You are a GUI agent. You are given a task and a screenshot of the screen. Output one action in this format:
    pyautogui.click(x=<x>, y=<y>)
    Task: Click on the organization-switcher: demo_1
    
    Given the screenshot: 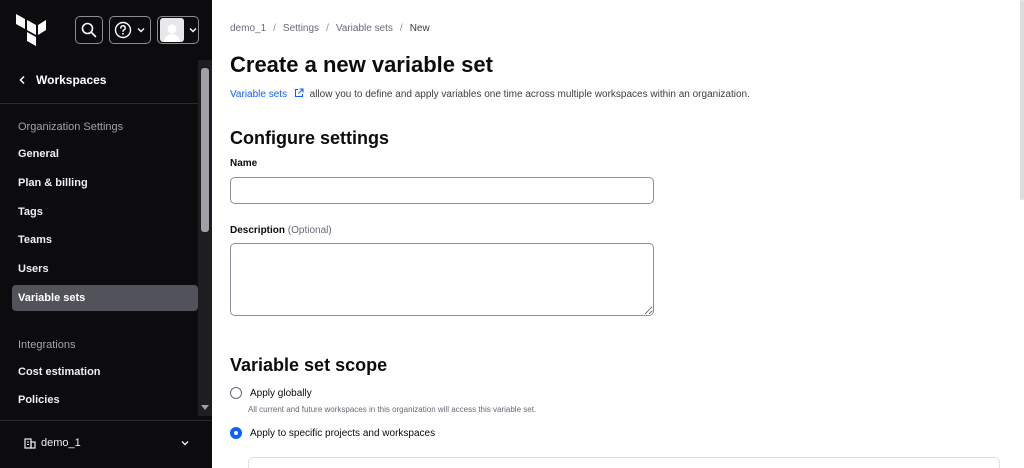 What is the action you would take?
    pyautogui.click(x=106, y=444)
    